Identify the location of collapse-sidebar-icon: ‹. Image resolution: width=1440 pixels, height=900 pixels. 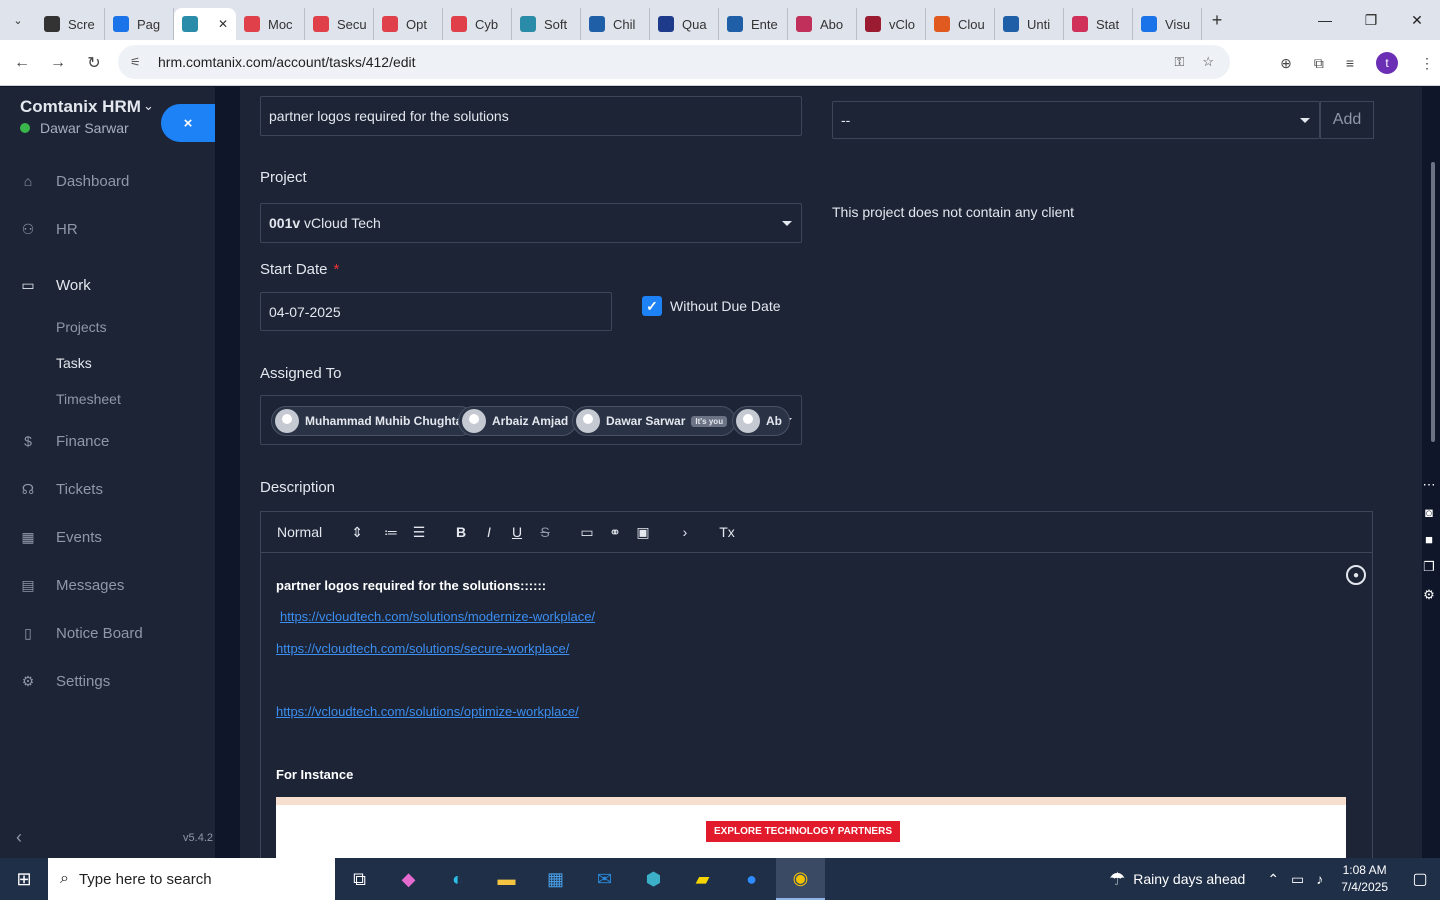
(19, 837).